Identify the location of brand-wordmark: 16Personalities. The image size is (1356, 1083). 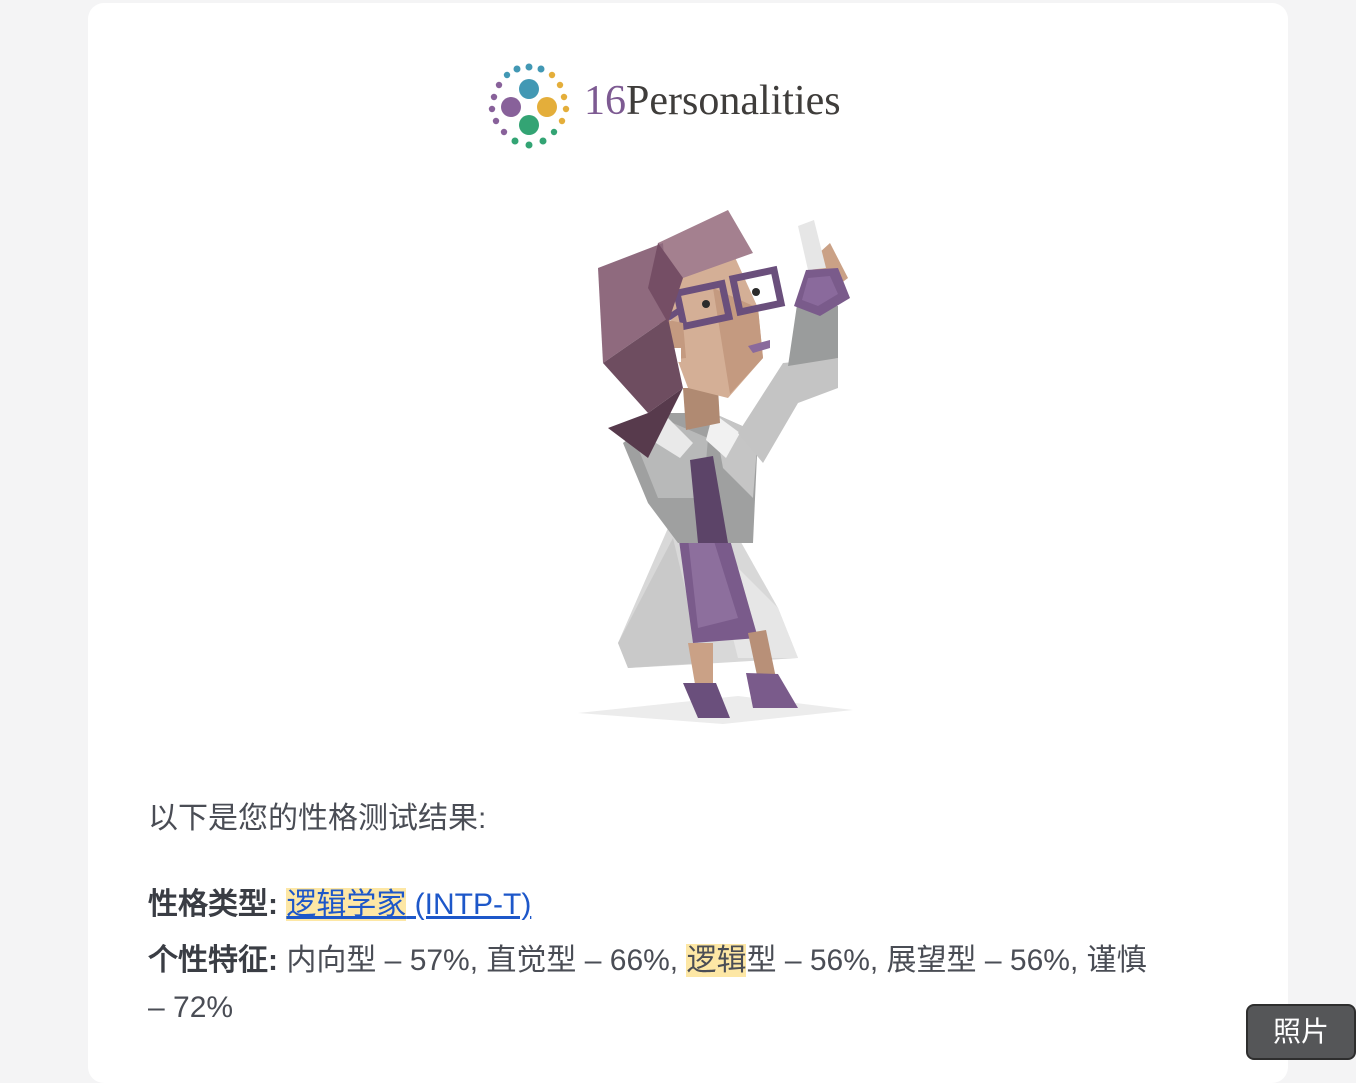
(712, 101).